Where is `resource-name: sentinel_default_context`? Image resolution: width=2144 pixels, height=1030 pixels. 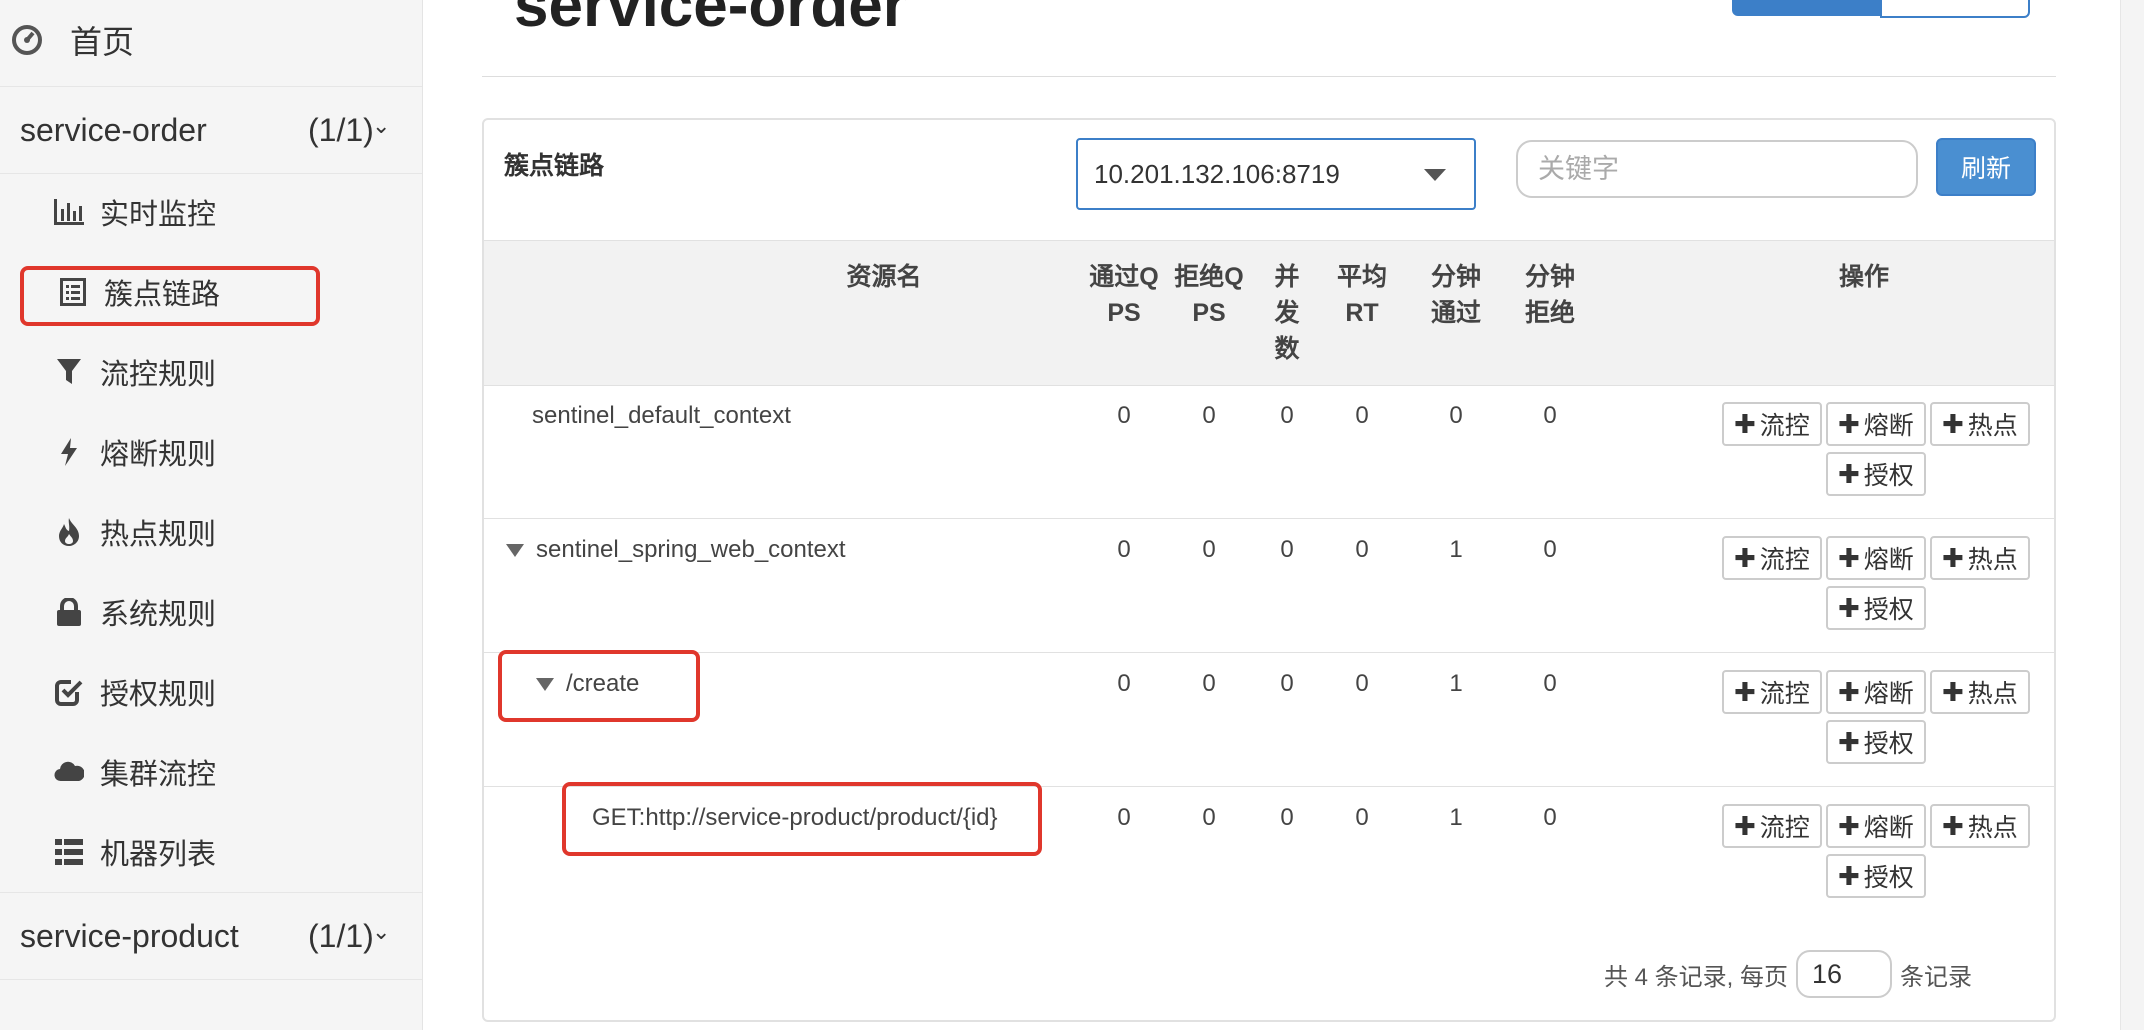
resource-name: sentinel_default_context is located at coordinates (661, 415).